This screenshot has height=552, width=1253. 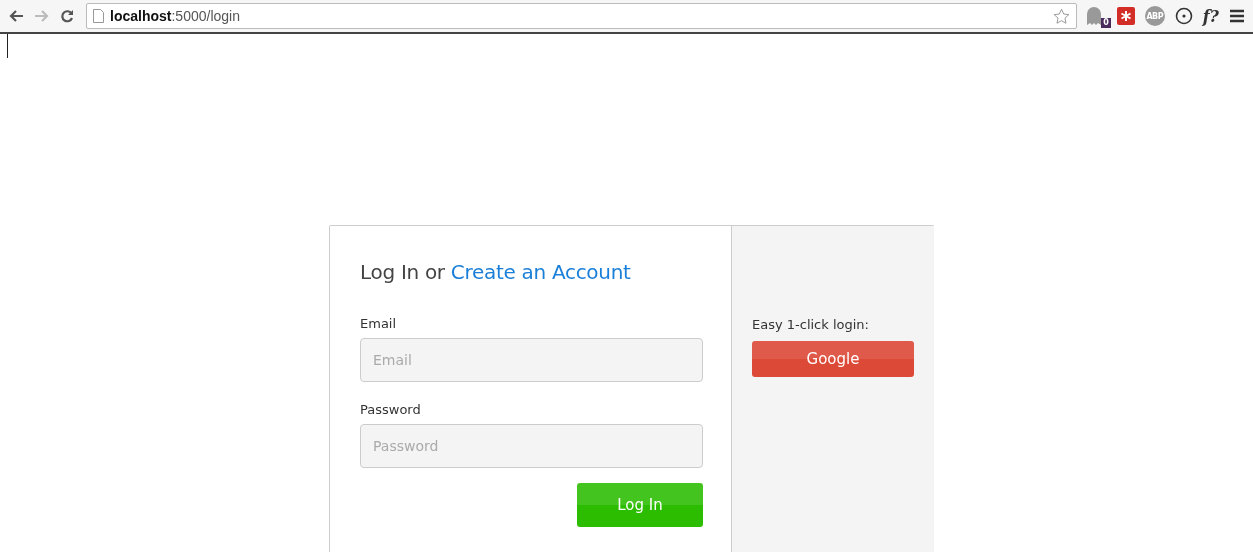 I want to click on input-field: Email, so click(x=531, y=360).